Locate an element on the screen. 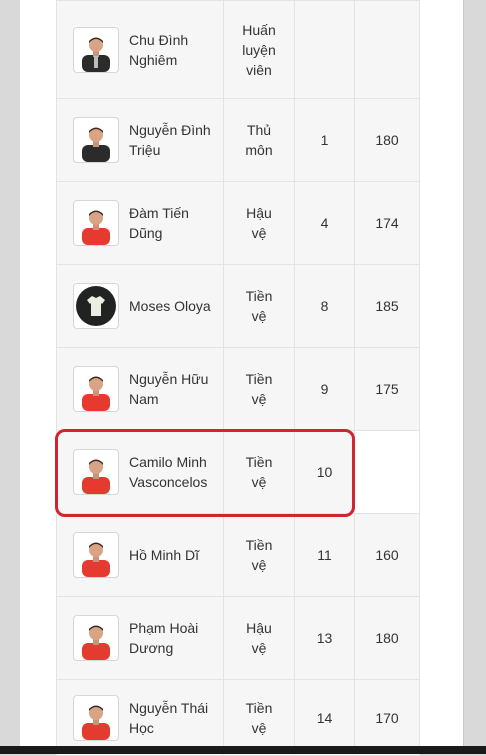  table-row: Hồ Minh Dĩ Tiền vệ 11 160 is located at coordinates (238, 555).